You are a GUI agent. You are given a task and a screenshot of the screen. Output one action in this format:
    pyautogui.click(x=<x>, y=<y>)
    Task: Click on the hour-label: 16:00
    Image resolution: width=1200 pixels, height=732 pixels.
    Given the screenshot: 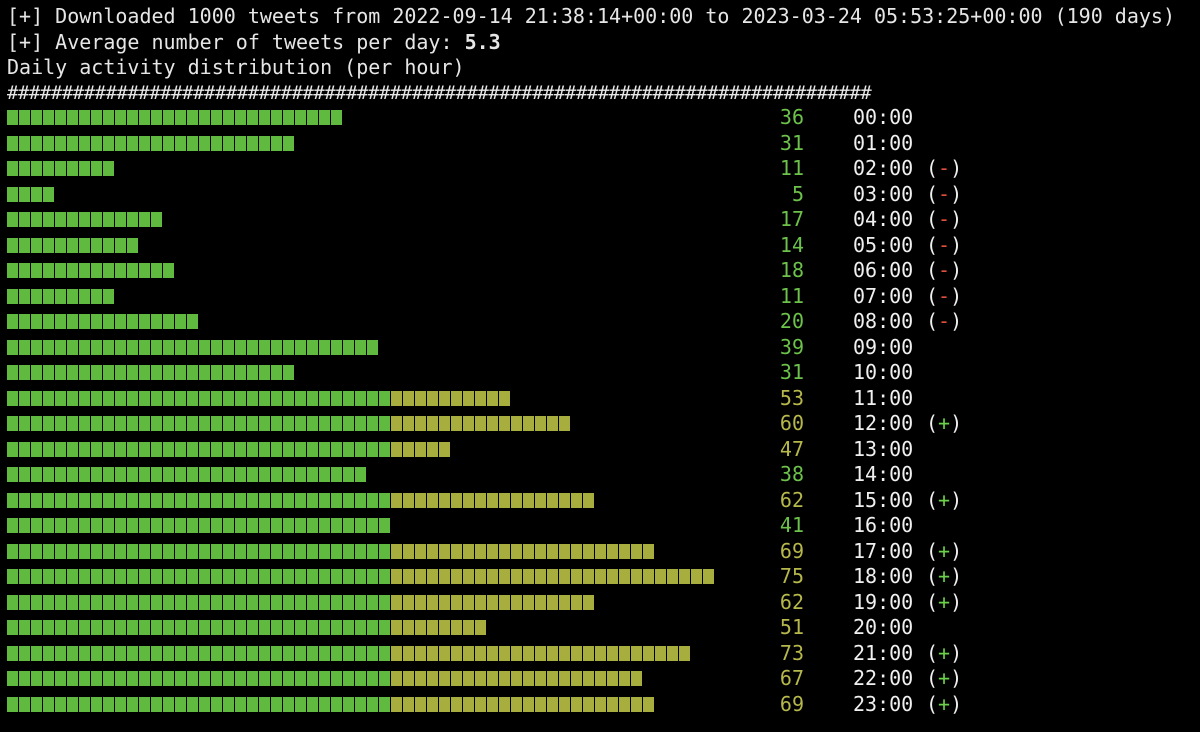 What is the action you would take?
    pyautogui.click(x=883, y=525)
    